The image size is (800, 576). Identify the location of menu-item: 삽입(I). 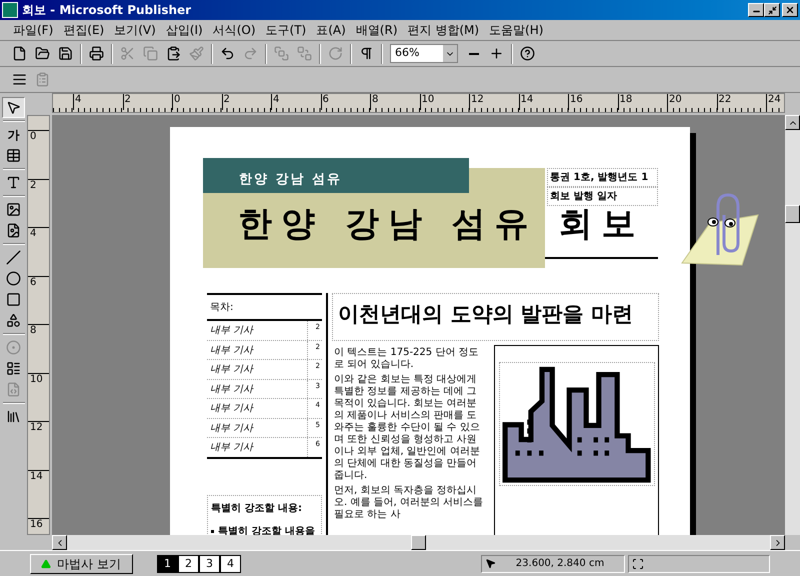
(184, 30).